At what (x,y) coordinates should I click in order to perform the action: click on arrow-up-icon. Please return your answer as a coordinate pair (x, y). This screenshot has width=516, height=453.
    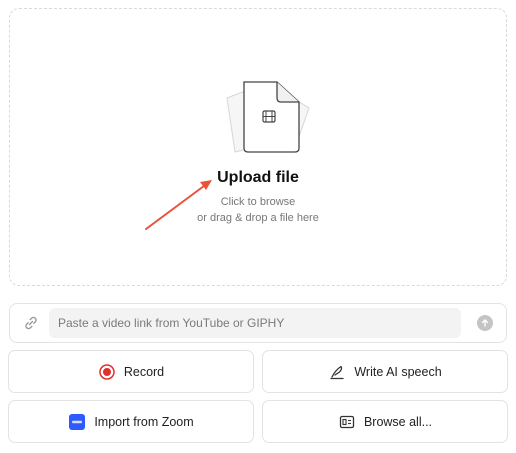
    Looking at the image, I should click on (485, 323).